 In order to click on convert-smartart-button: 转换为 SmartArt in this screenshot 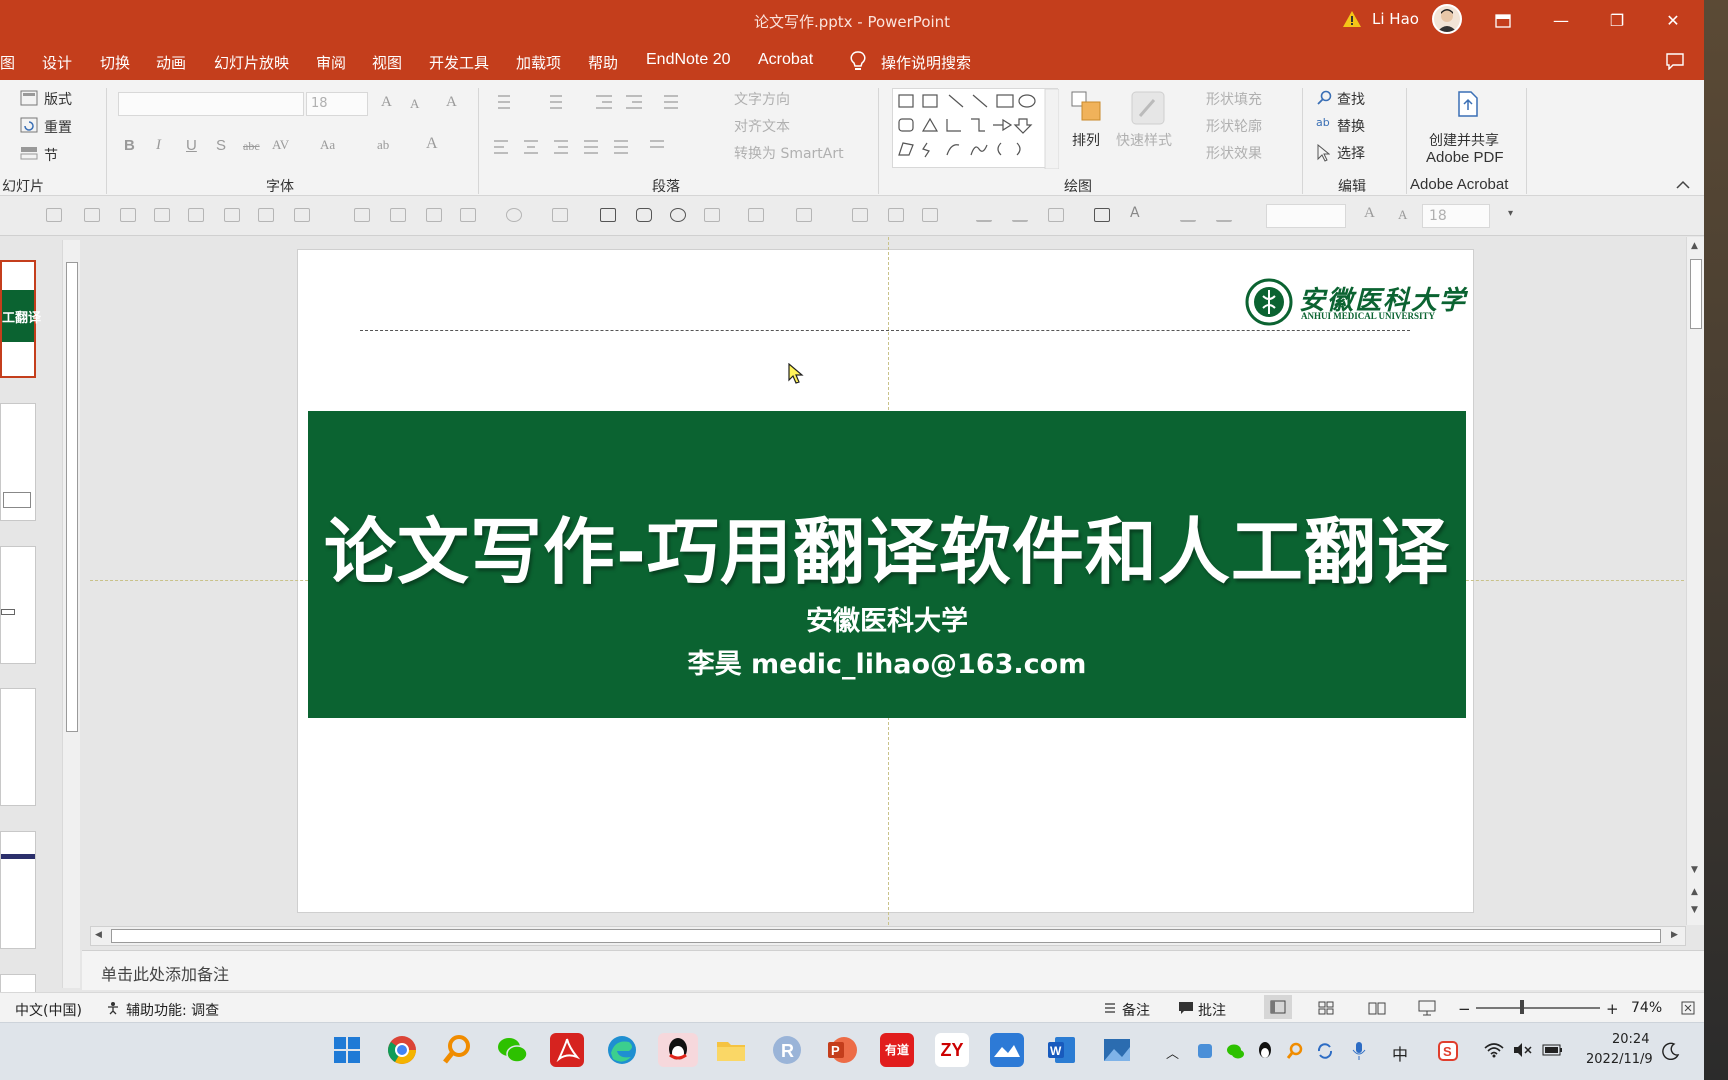, I will do `click(789, 153)`.